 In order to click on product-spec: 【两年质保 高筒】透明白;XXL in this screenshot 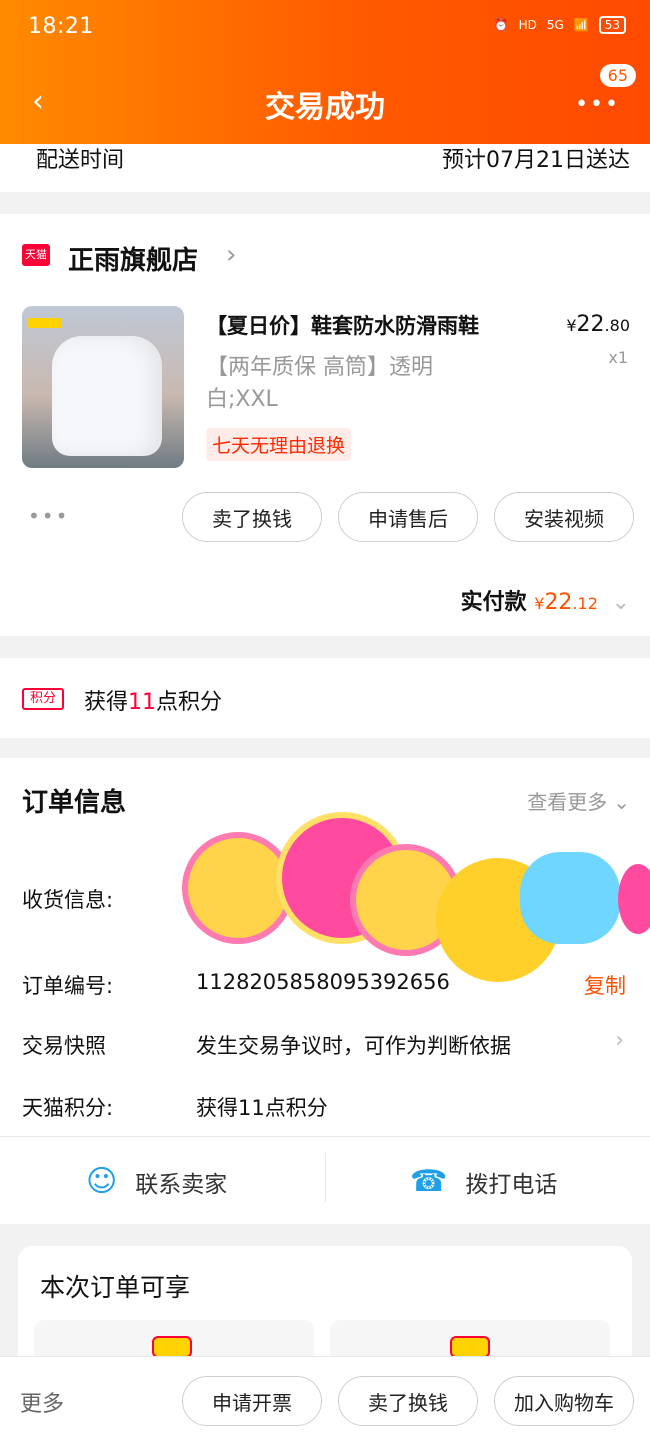, I will do `click(319, 383)`.